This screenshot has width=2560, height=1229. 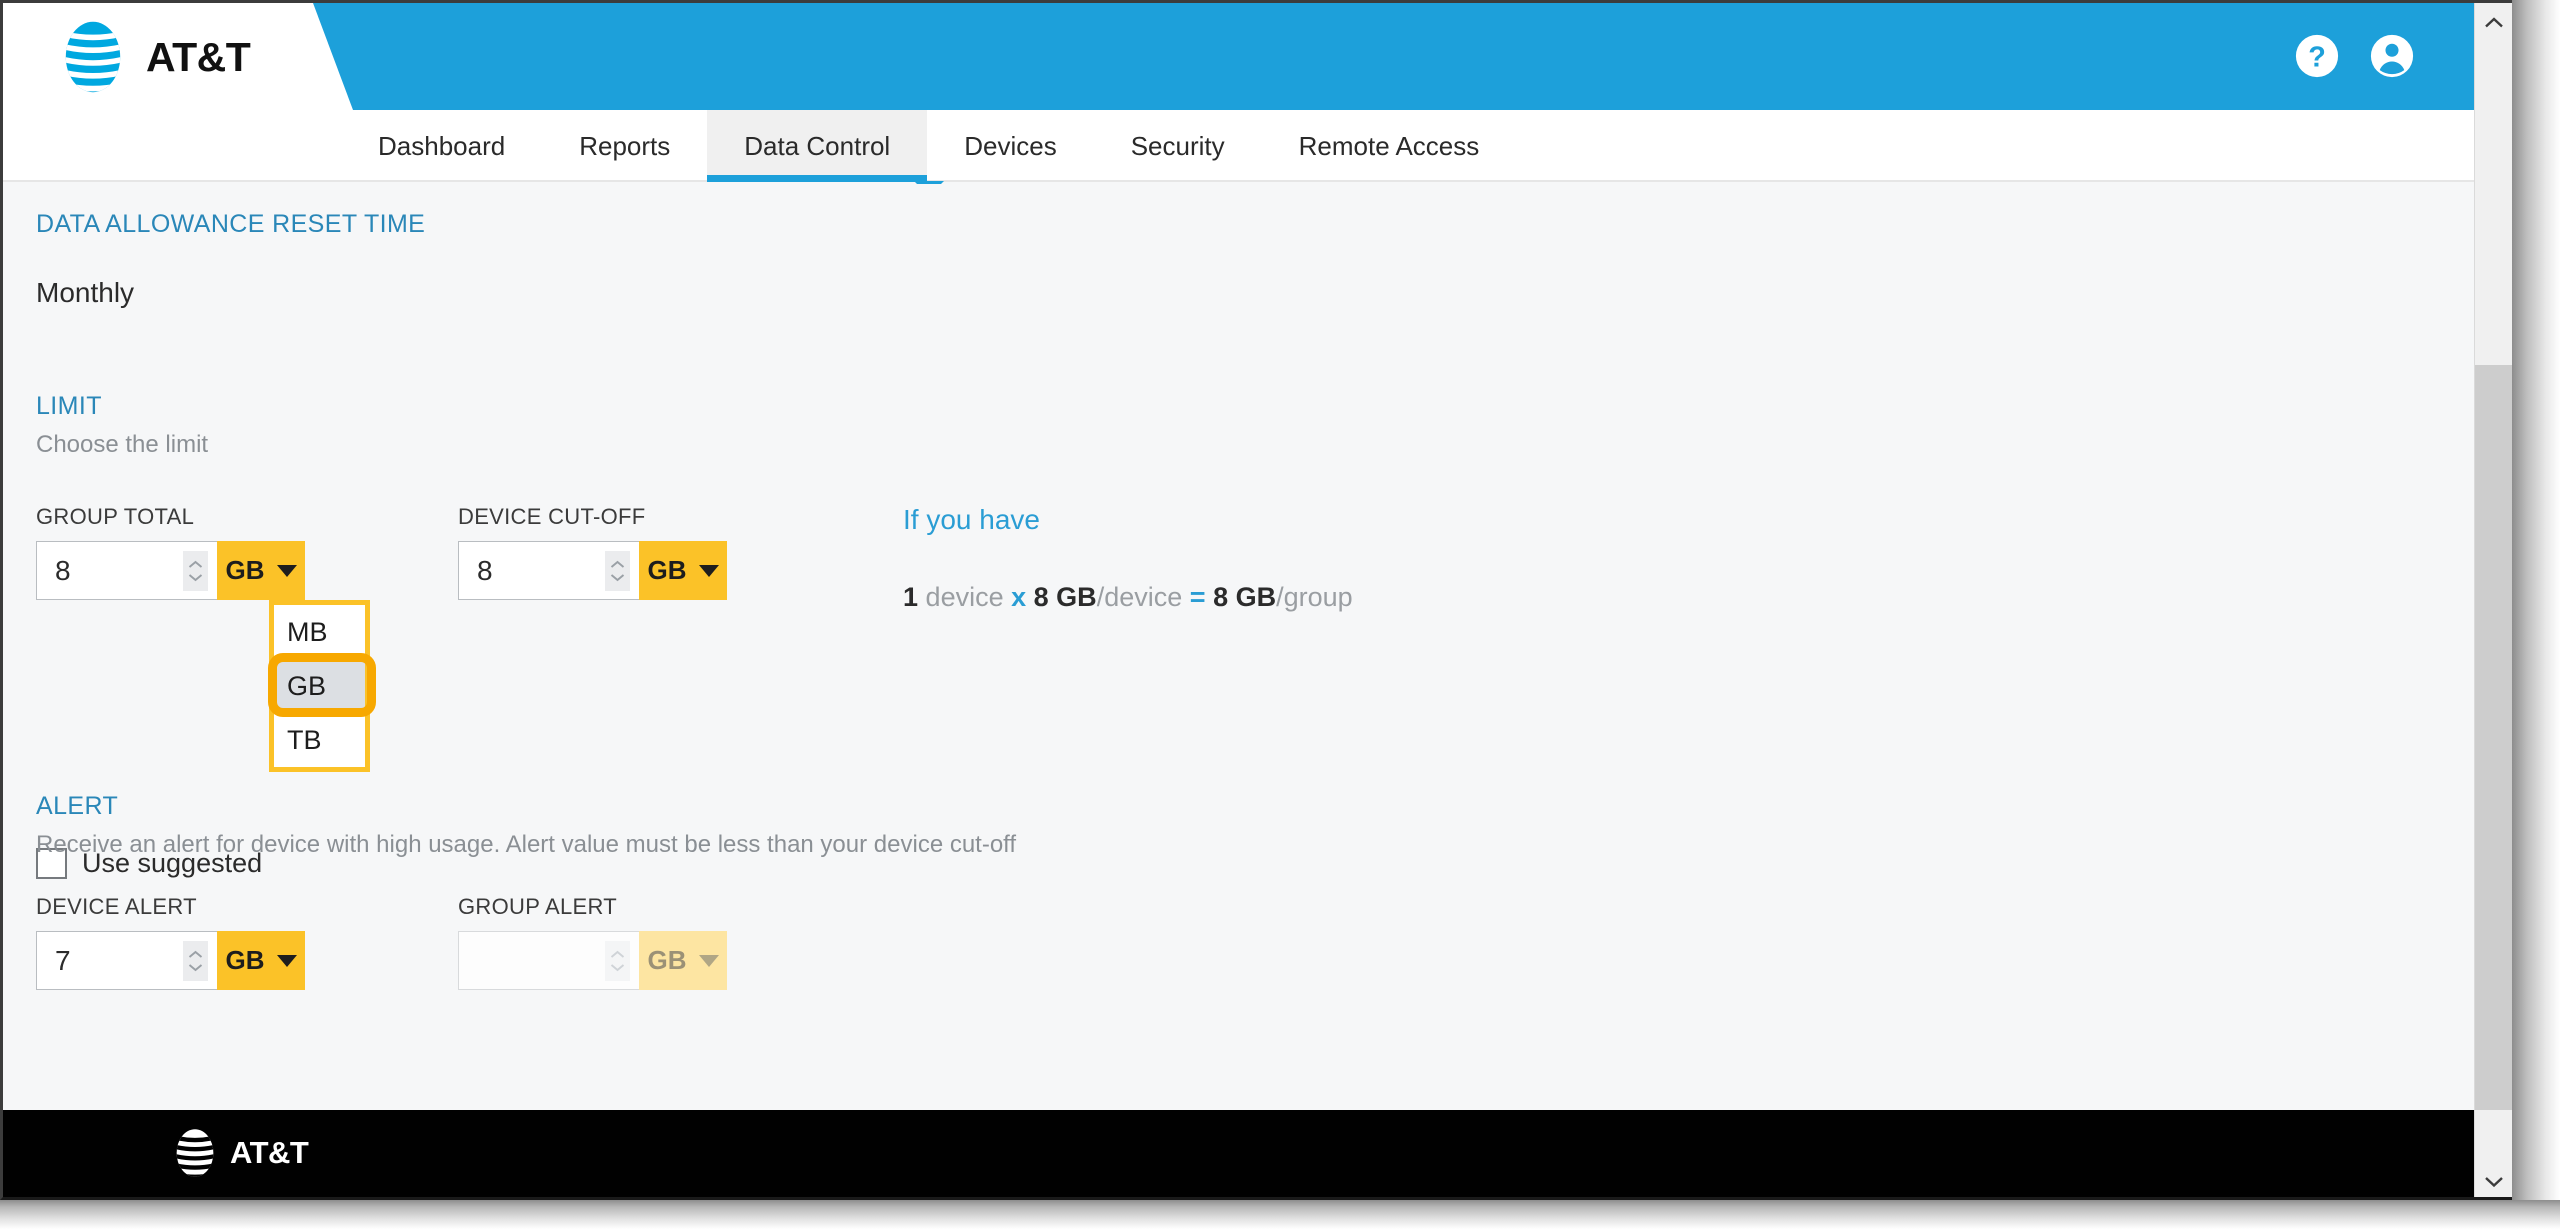 What do you see at coordinates (269, 1152) in the screenshot?
I see `footer-logo-text: AT&T` at bounding box center [269, 1152].